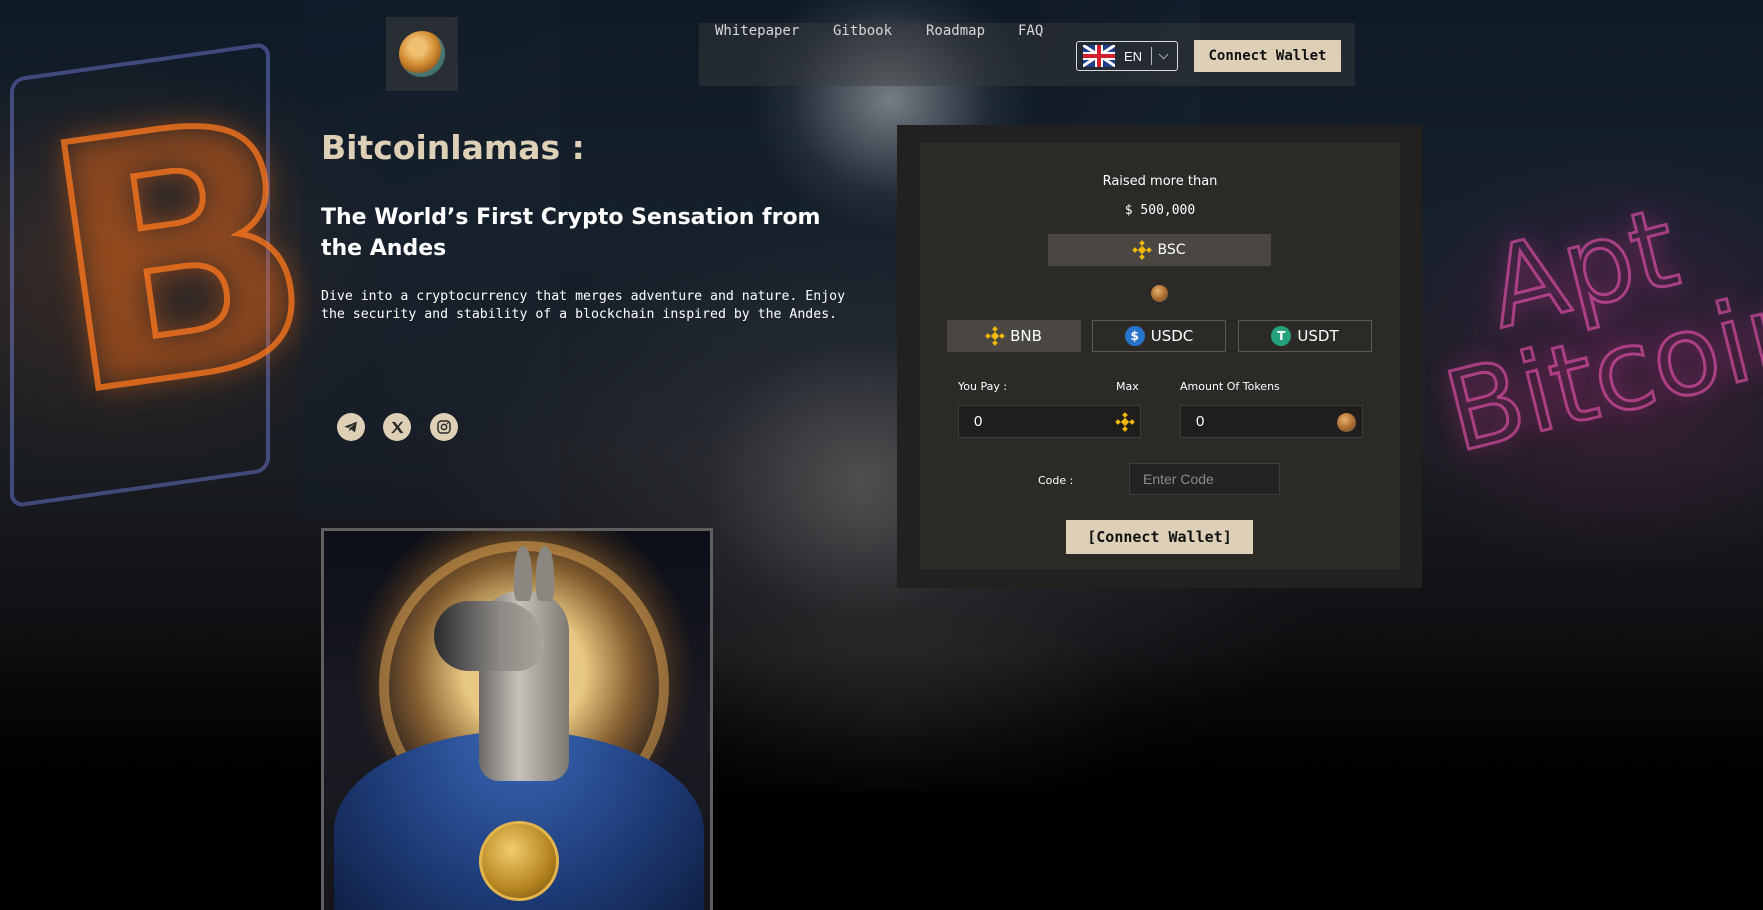  Describe the element at coordinates (1163, 53) in the screenshot. I see `chevron-down-icon` at that location.